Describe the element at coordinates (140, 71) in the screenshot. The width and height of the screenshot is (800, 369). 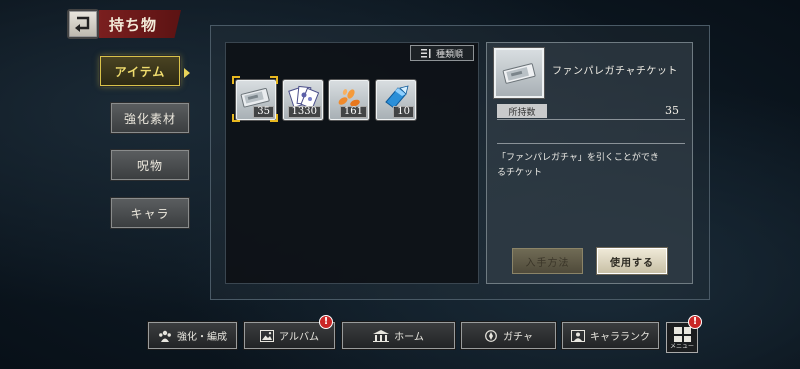
I see `tab-items: アイテム` at that location.